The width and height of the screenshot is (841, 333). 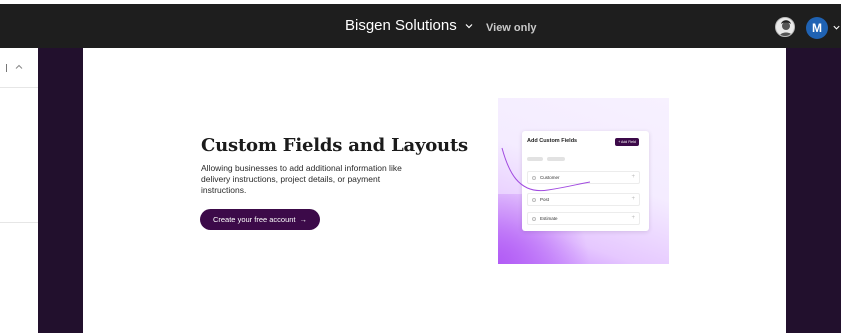 What do you see at coordinates (19, 155) in the screenshot?
I see `left-panel-row` at bounding box center [19, 155].